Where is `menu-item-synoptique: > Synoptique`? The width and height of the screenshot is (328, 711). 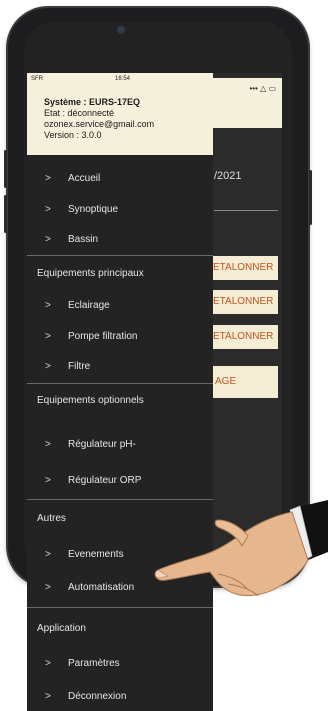 menu-item-synoptique: > Synoptique is located at coordinates (120, 210).